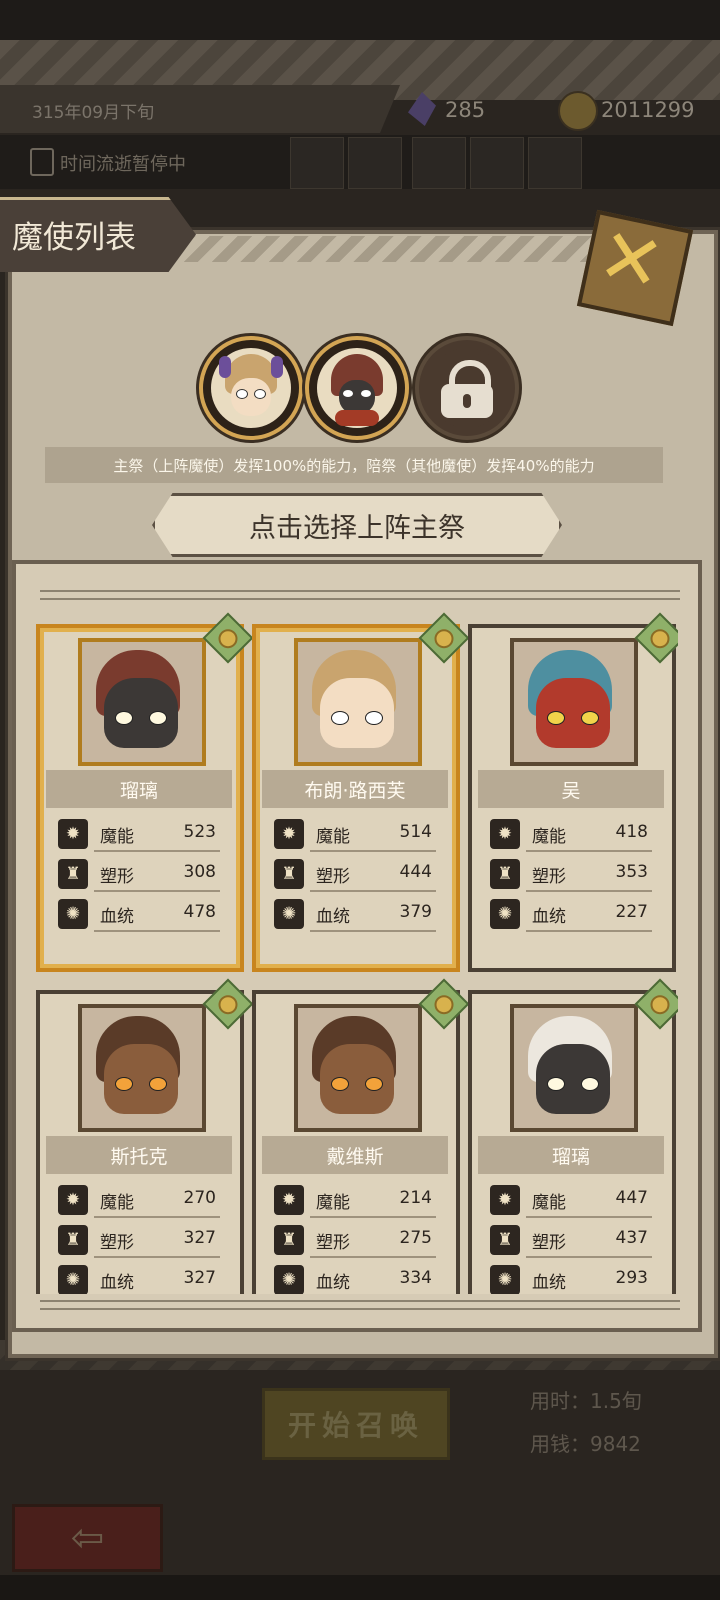  What do you see at coordinates (631, 912) in the screenshot?
I see `stat-value: 227` at bounding box center [631, 912].